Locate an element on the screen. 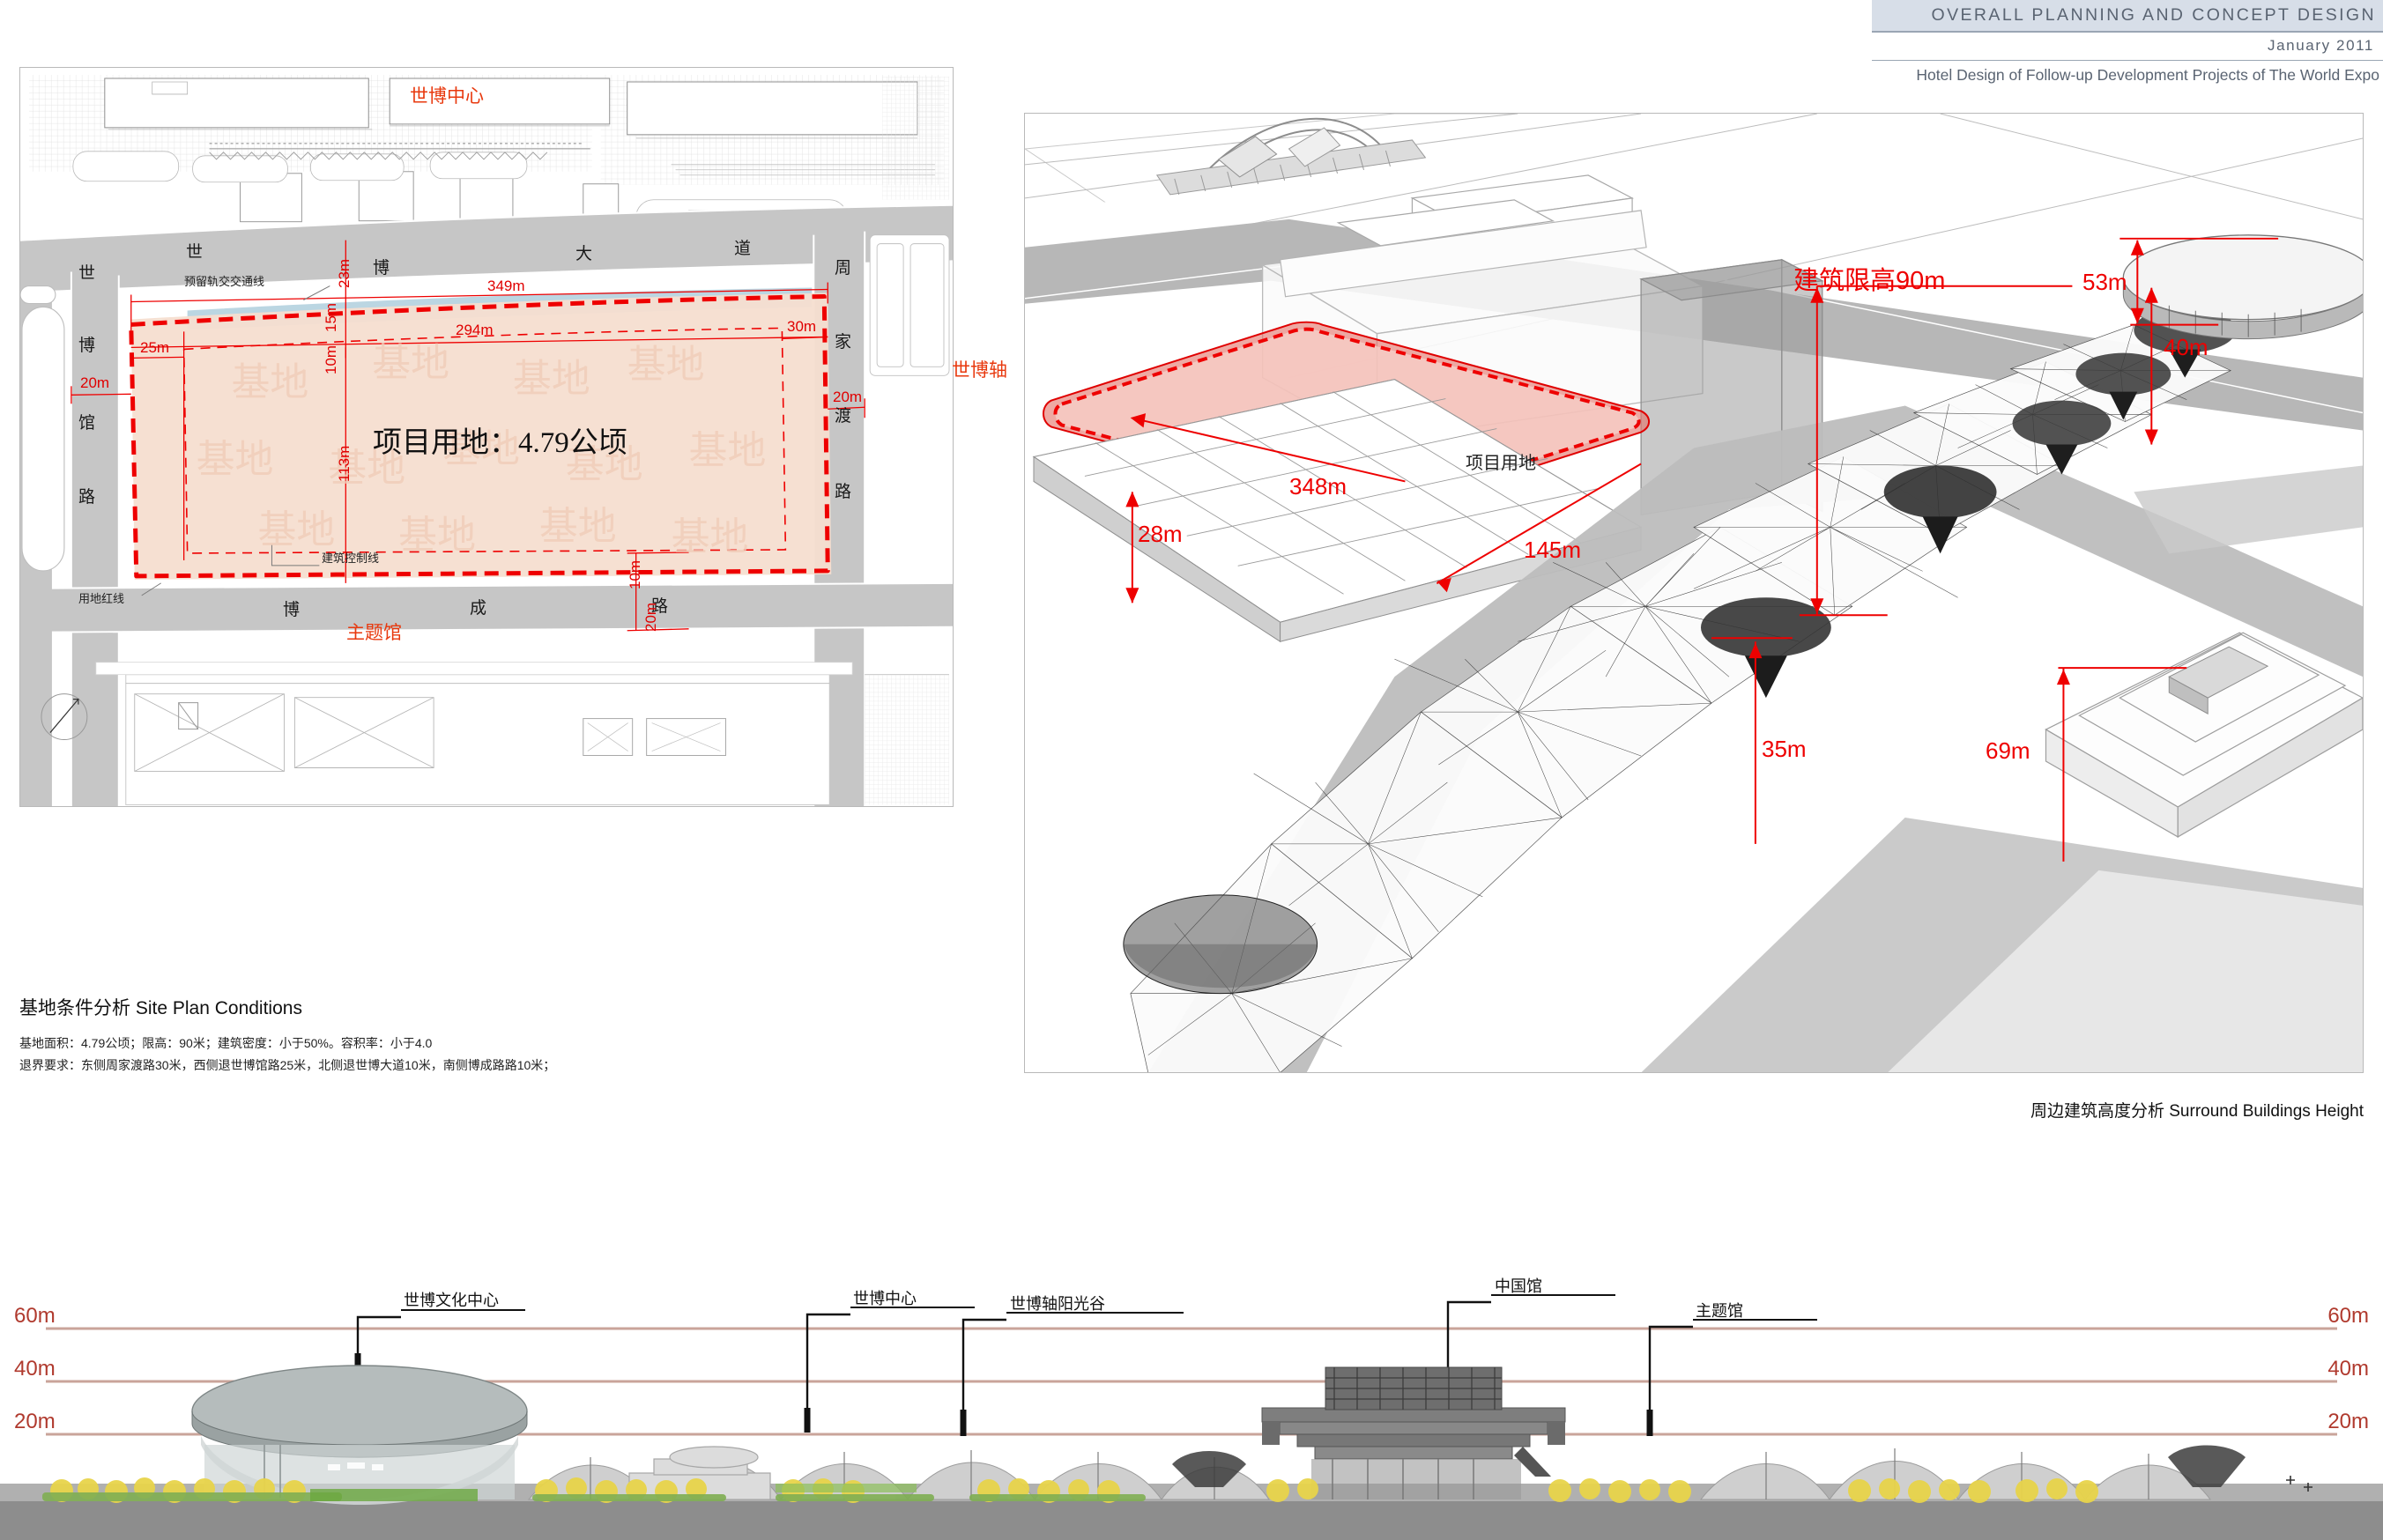  aerial-height-28m: 28m is located at coordinates (1160, 534).